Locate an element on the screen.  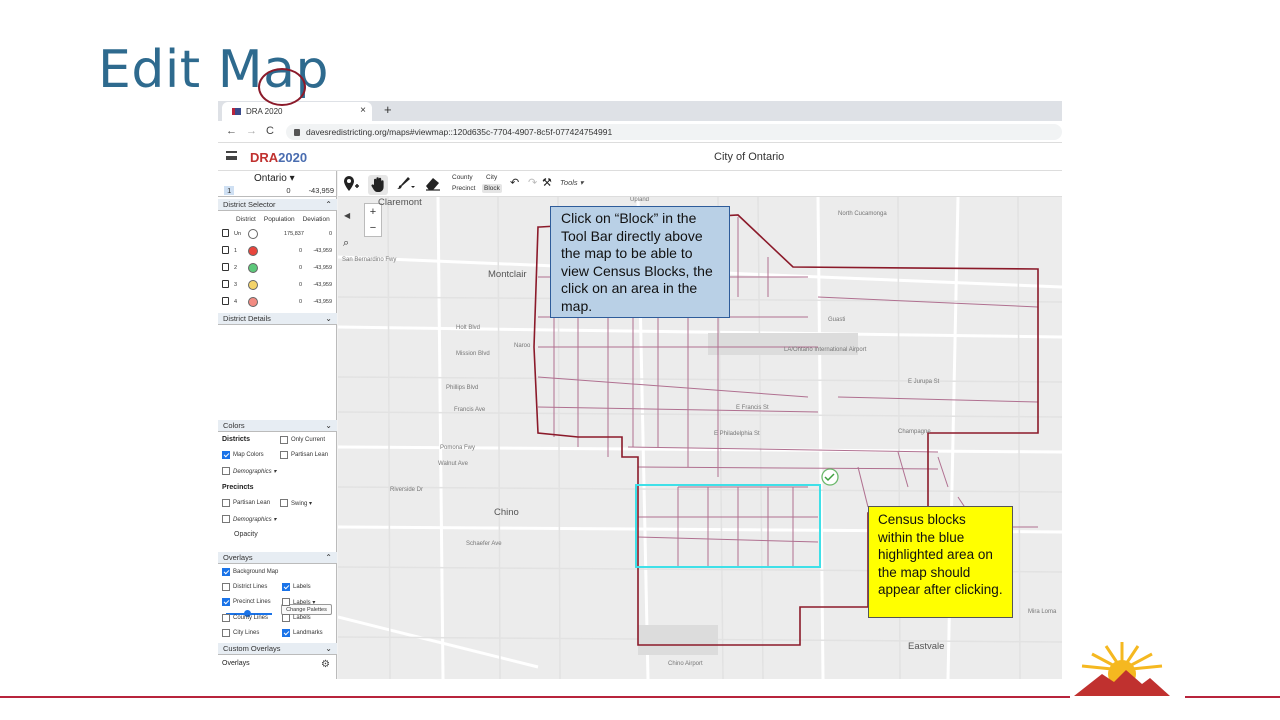
map-label: Naroo is located at coordinates (522, 346).